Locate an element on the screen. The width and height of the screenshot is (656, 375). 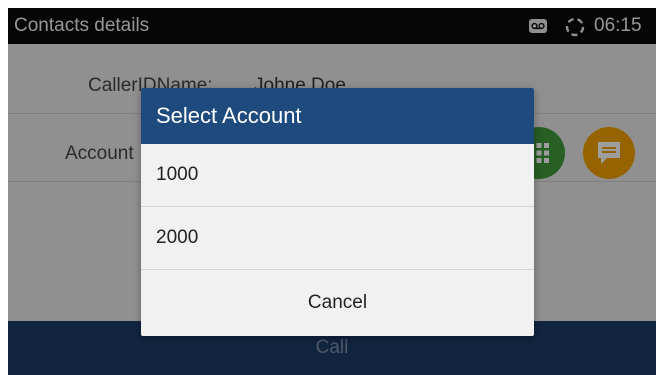
cancel-button: Cancel is located at coordinates (337, 303).